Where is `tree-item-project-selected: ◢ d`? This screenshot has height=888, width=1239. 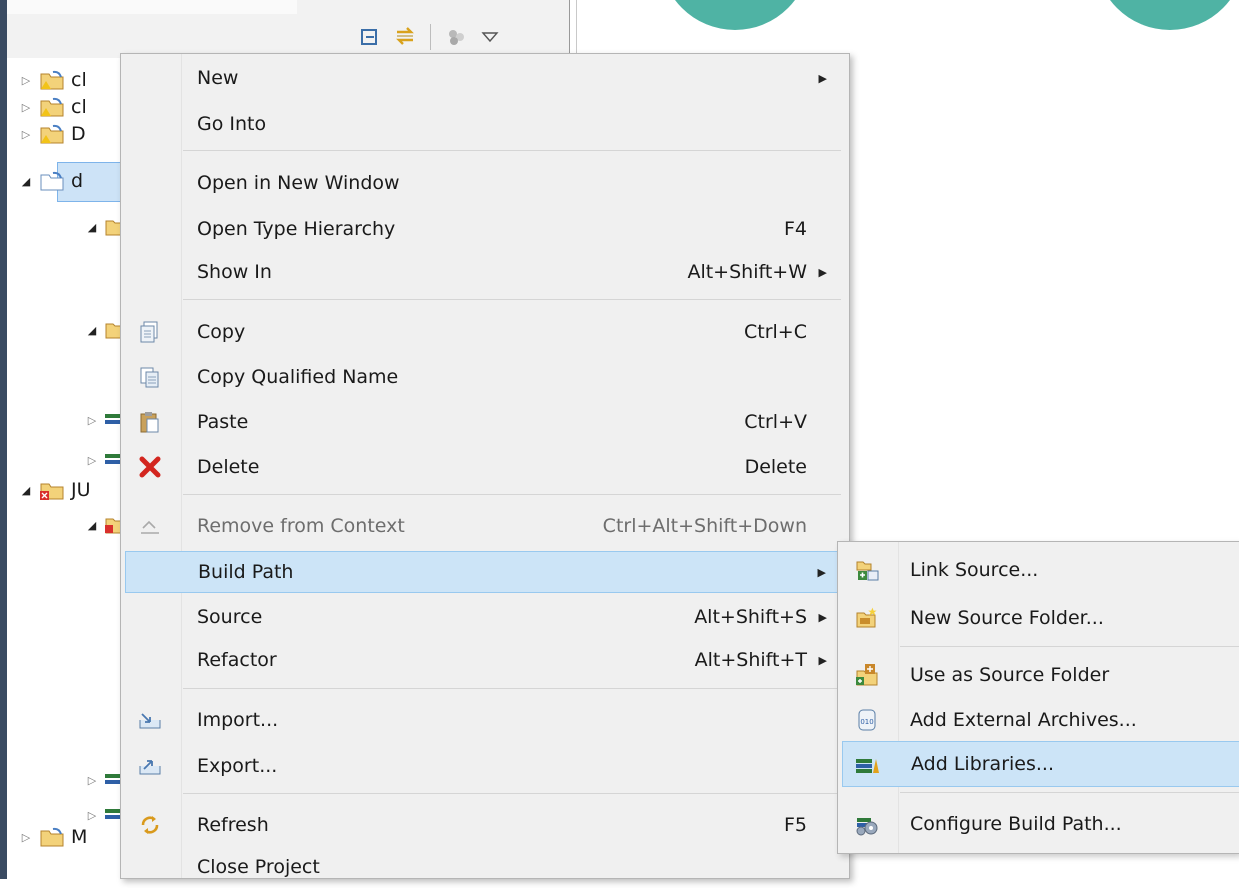 tree-item-project-selected: ◢ d is located at coordinates (51, 181).